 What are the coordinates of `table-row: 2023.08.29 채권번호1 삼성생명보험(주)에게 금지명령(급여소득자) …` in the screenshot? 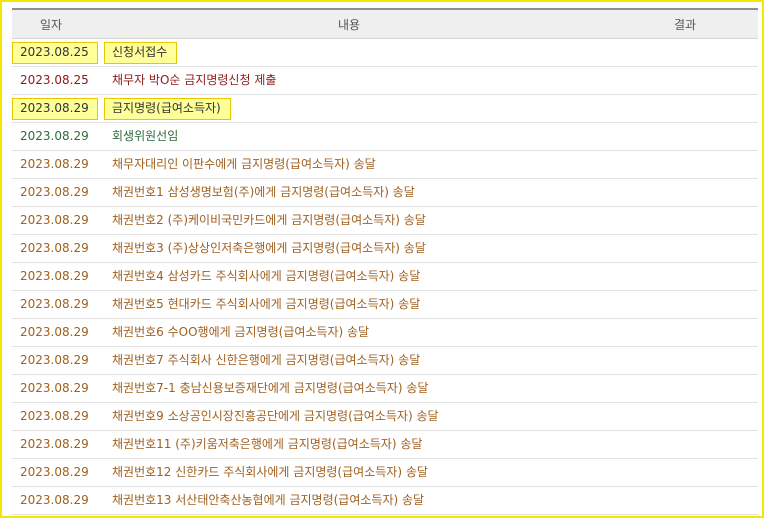 It's located at (385, 193).